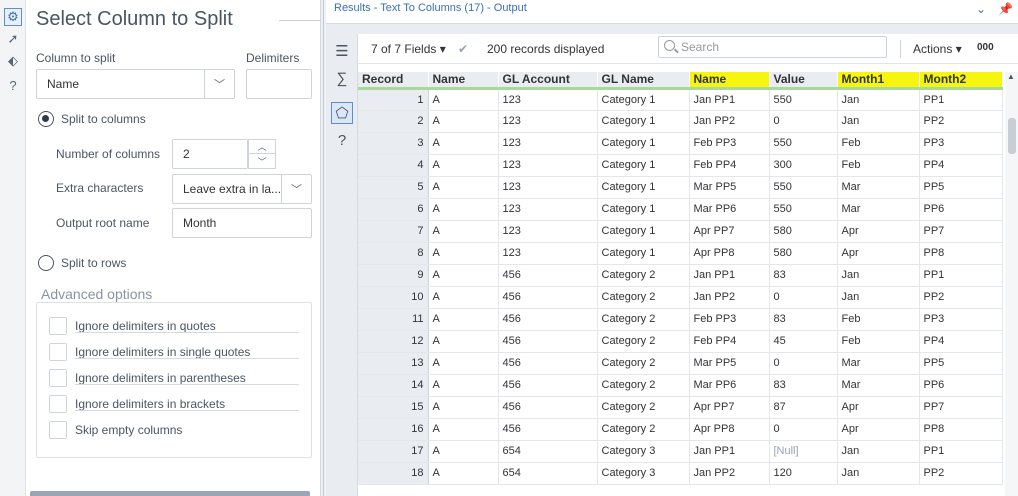 Image resolution: width=1018 pixels, height=496 pixels. I want to click on split-to-columns-radio, so click(46, 119).